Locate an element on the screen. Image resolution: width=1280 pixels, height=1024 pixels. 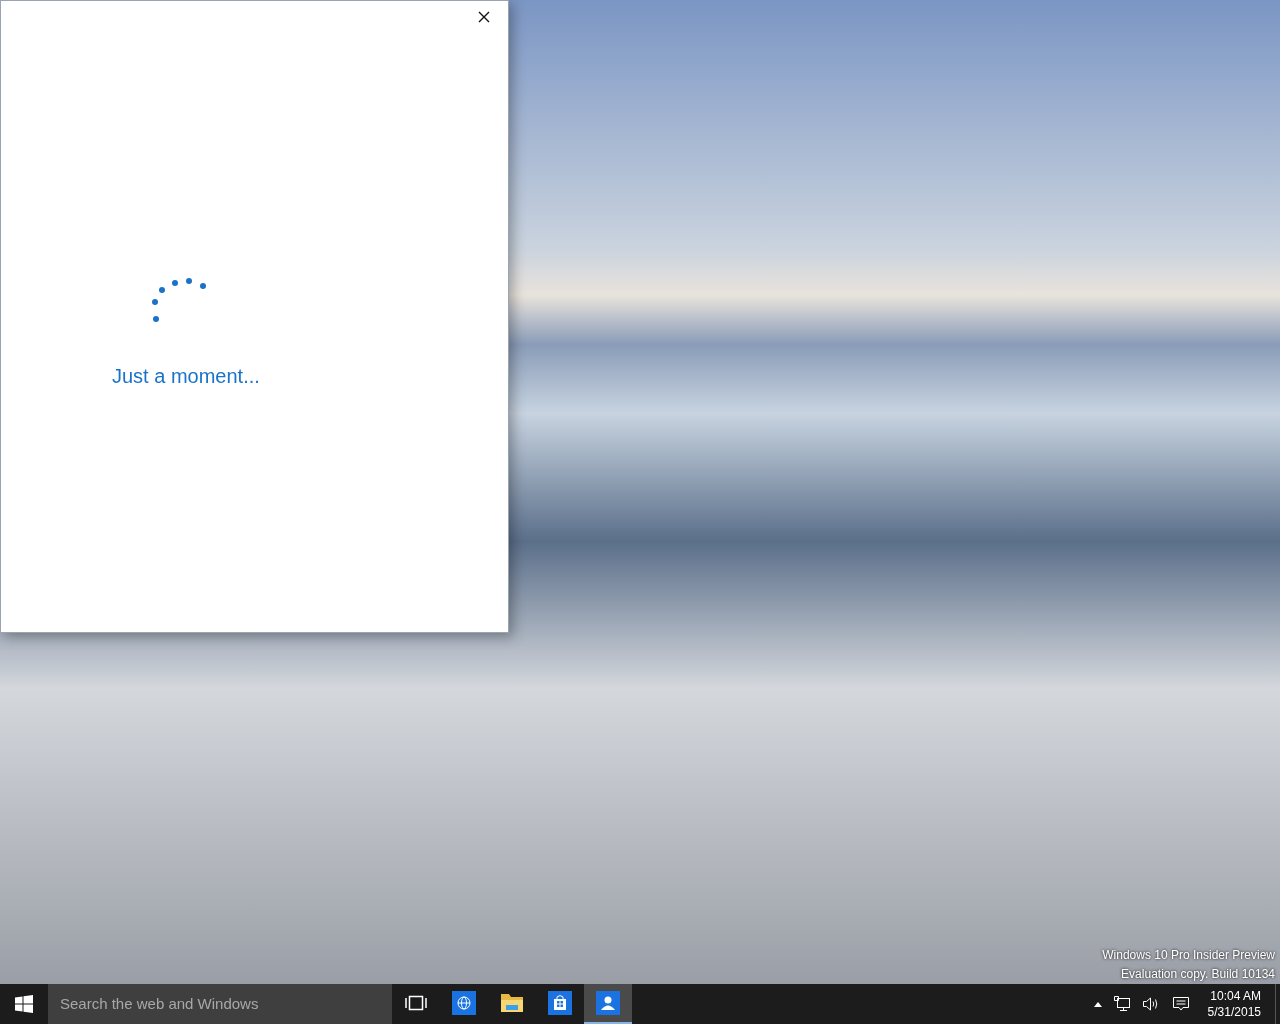
windows-logo-icon is located at coordinates (24, 1004).